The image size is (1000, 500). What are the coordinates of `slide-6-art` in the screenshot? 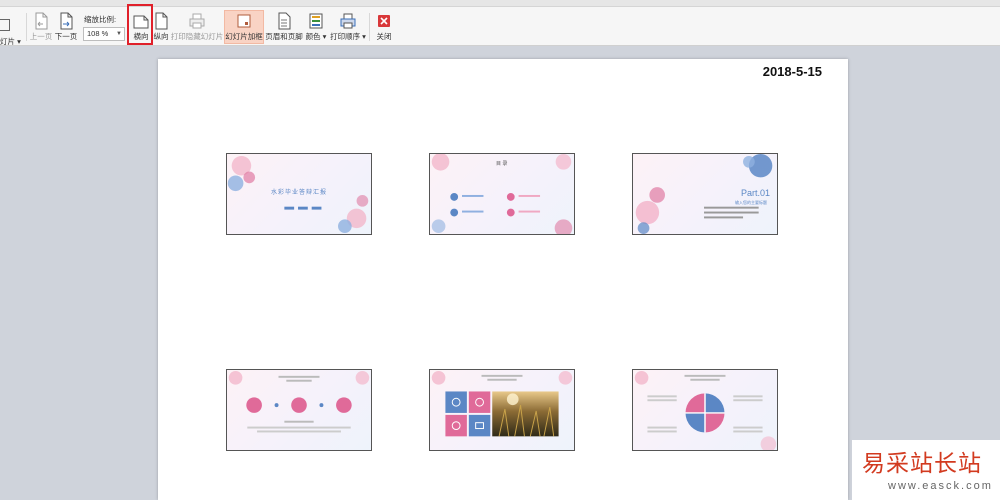 It's located at (705, 410).